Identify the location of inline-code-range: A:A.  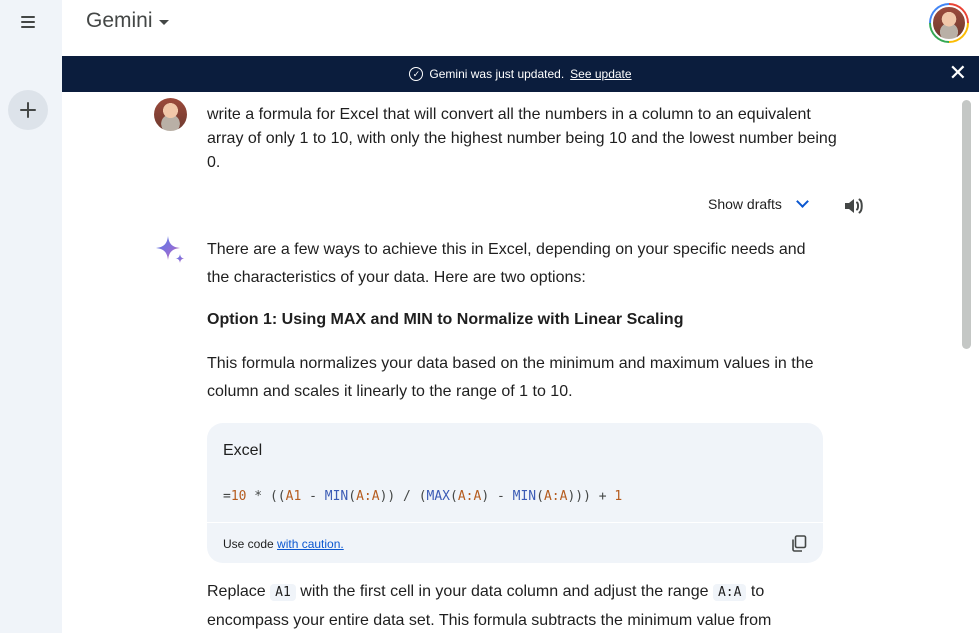
(729, 592).